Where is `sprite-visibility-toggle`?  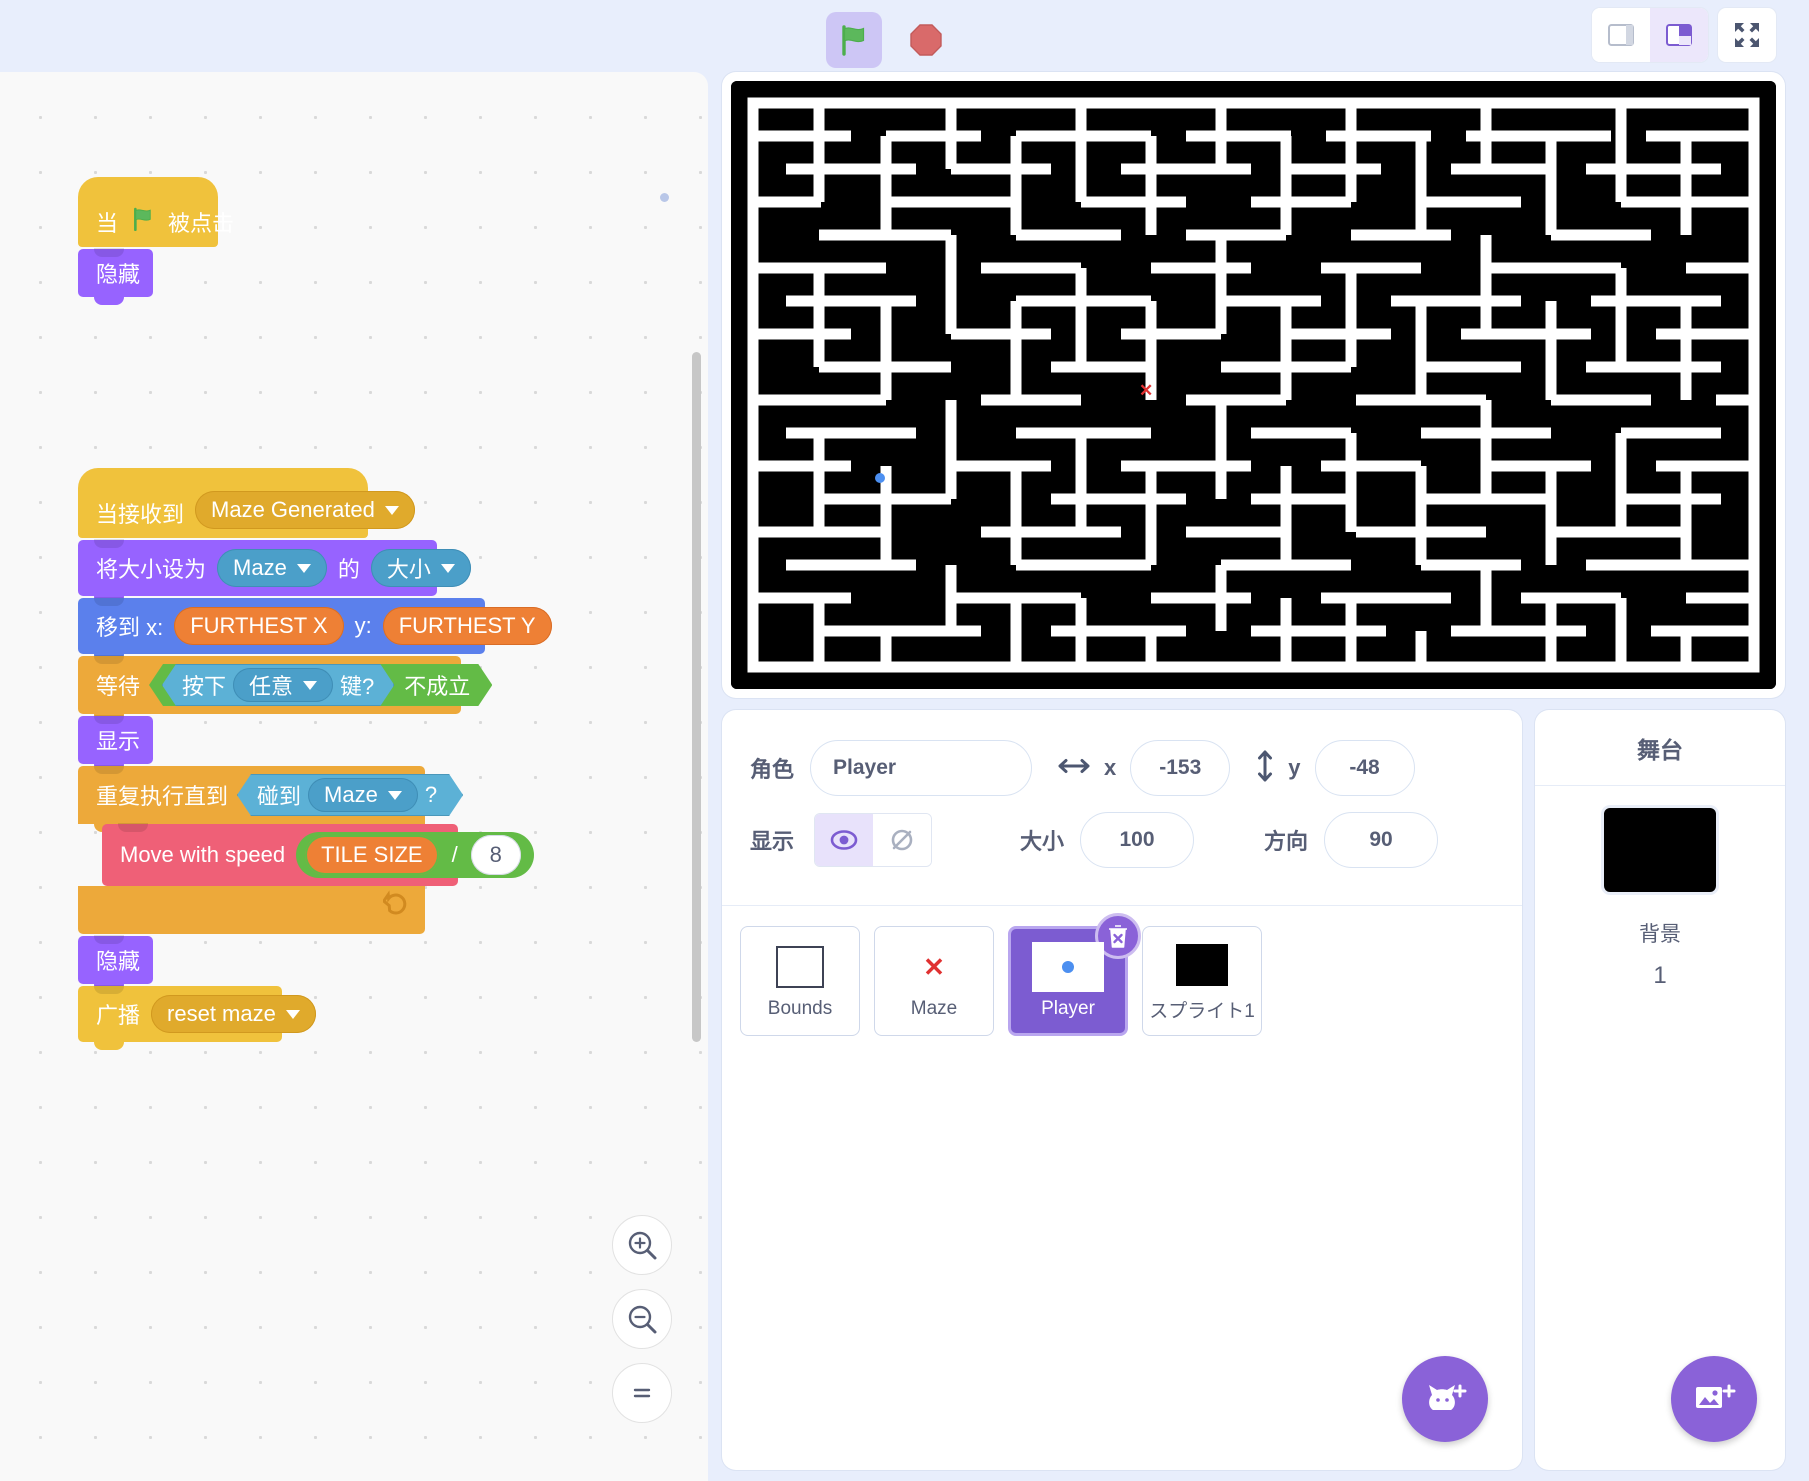
sprite-visibility-toggle is located at coordinates (873, 840).